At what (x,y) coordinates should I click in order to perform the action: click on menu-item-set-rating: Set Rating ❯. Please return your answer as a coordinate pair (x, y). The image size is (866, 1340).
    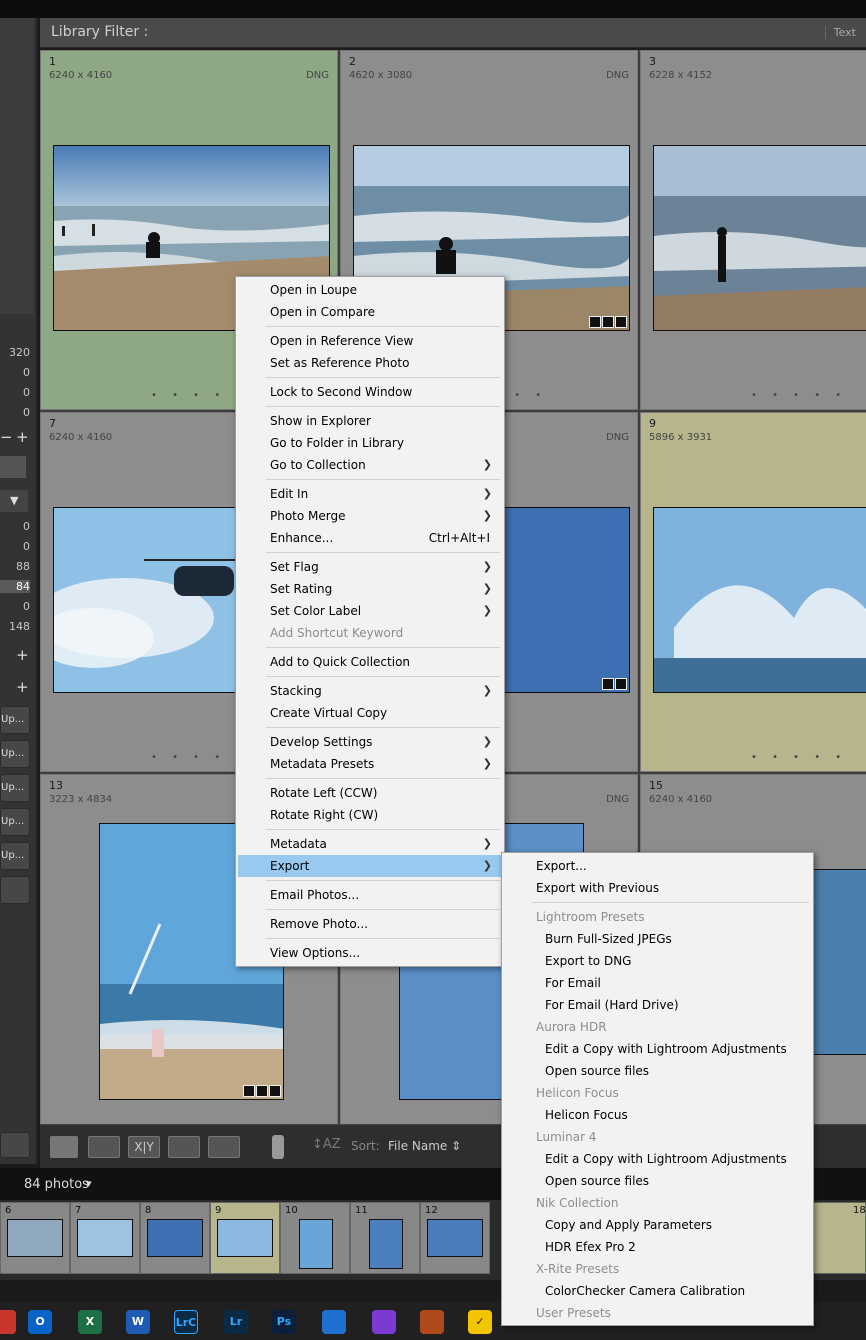
    Looking at the image, I should click on (370, 589).